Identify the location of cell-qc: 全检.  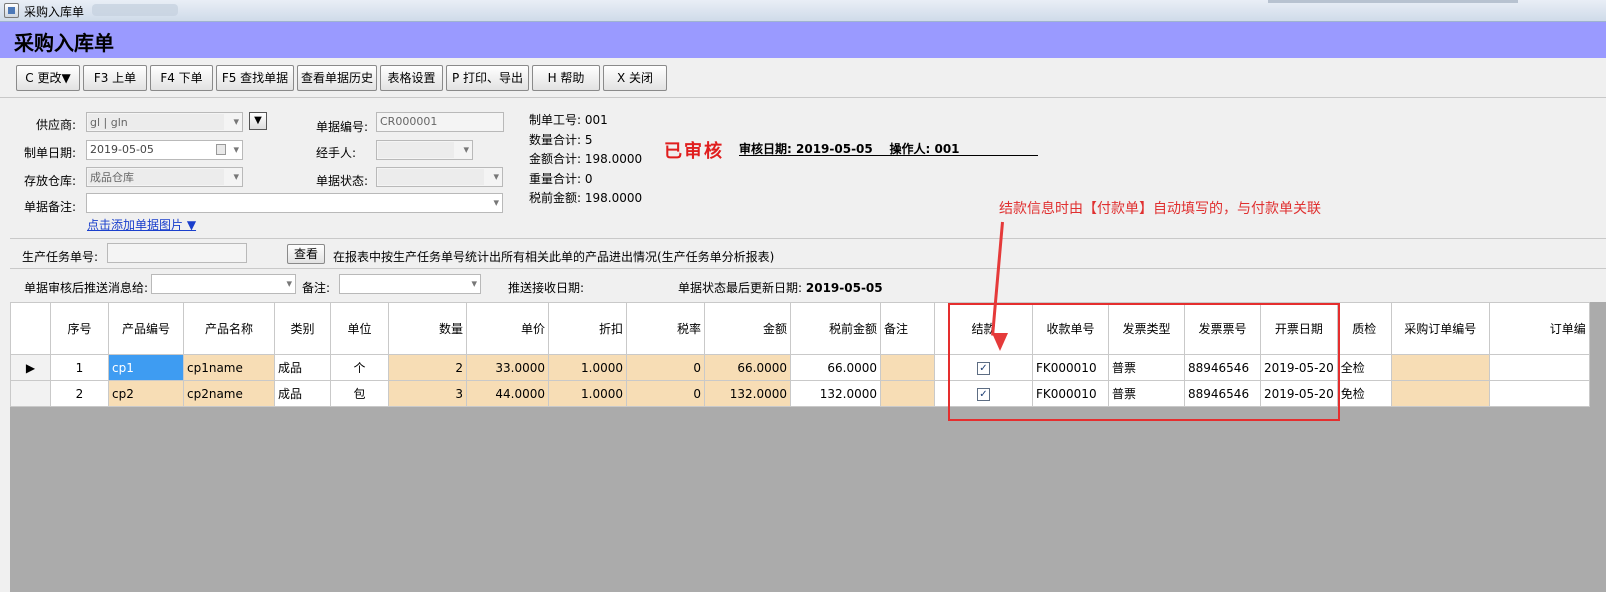
(1364, 367).